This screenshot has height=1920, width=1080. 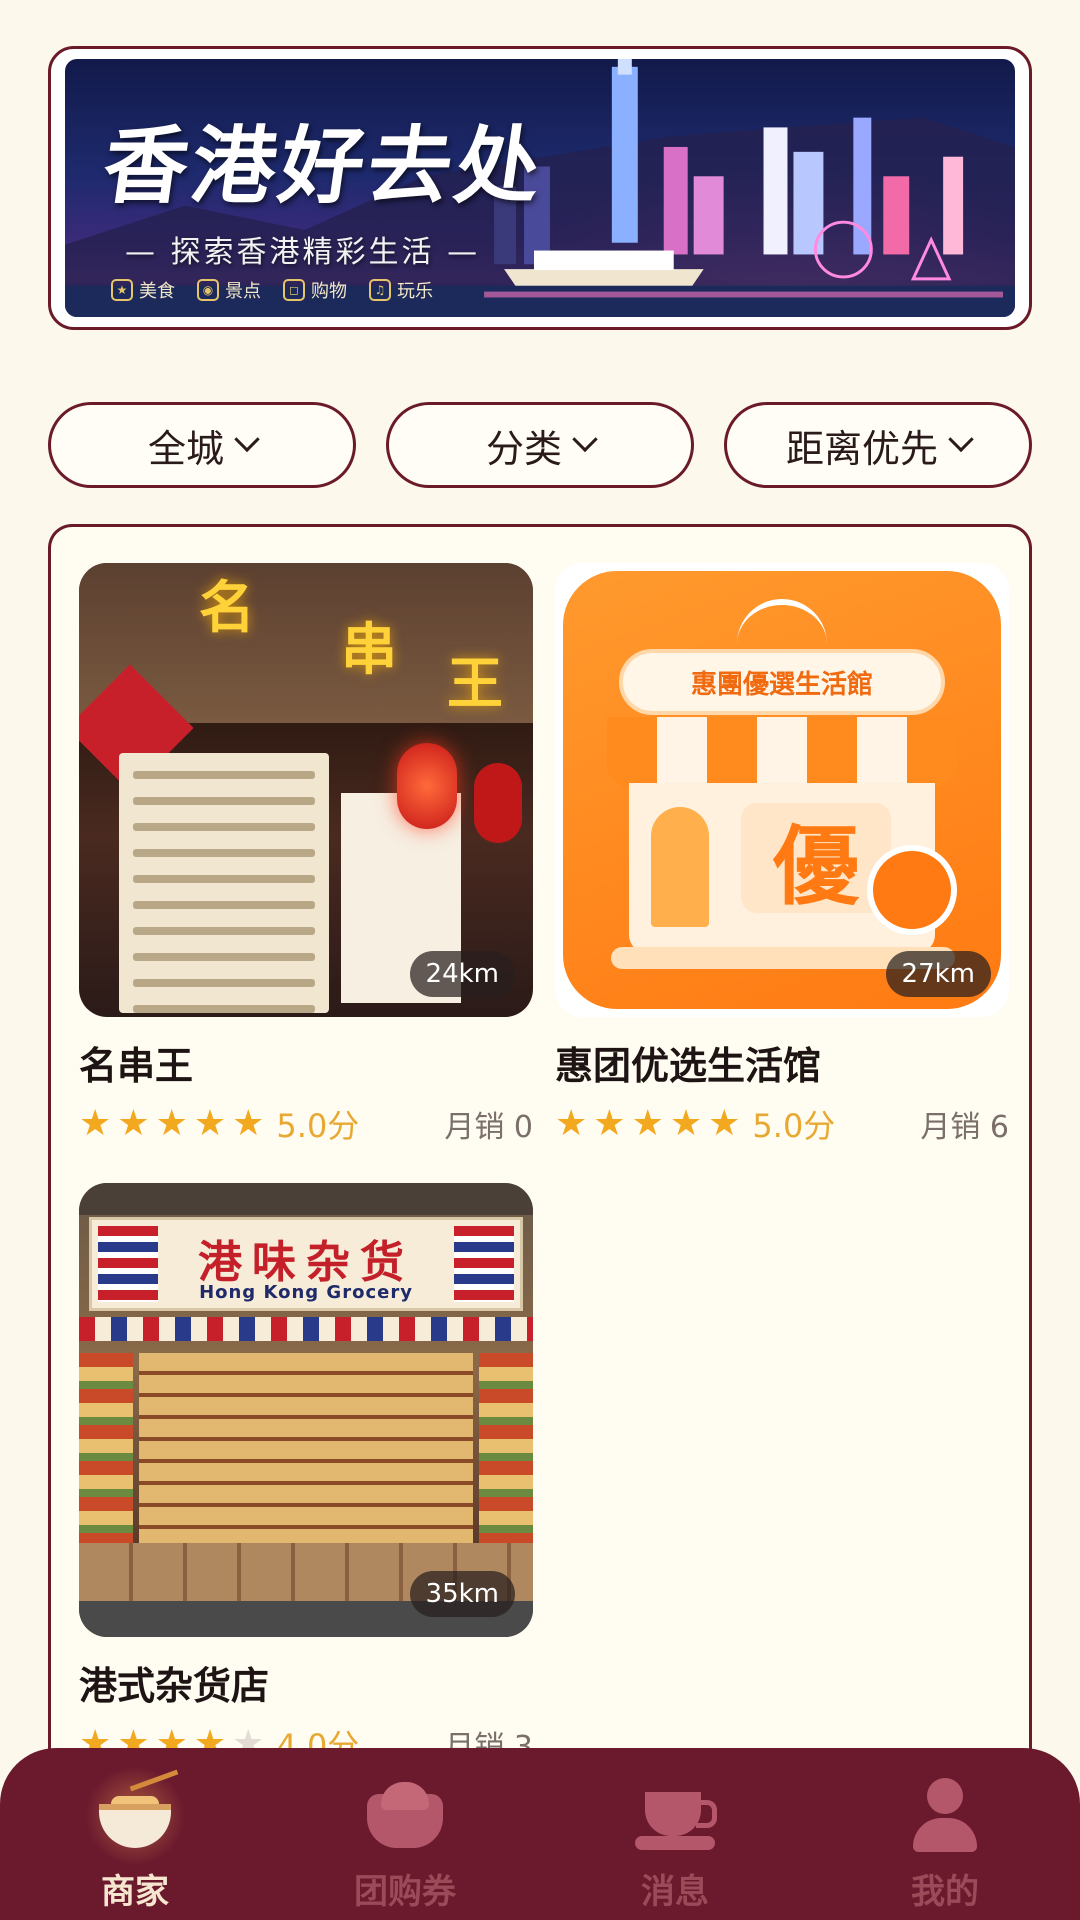 I want to click on banner-subtitle: — 探索香港精彩生活 —, so click(x=303, y=252).